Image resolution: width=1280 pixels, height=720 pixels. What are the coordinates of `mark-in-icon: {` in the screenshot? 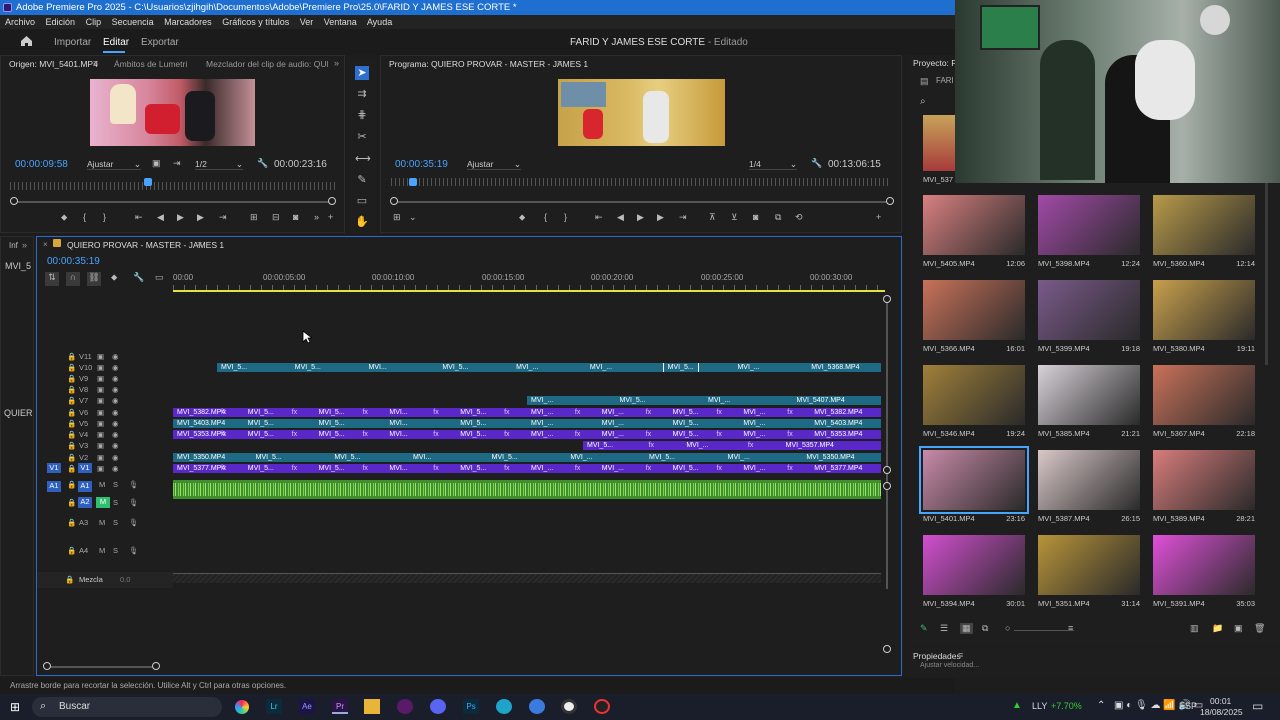 It's located at (545, 217).